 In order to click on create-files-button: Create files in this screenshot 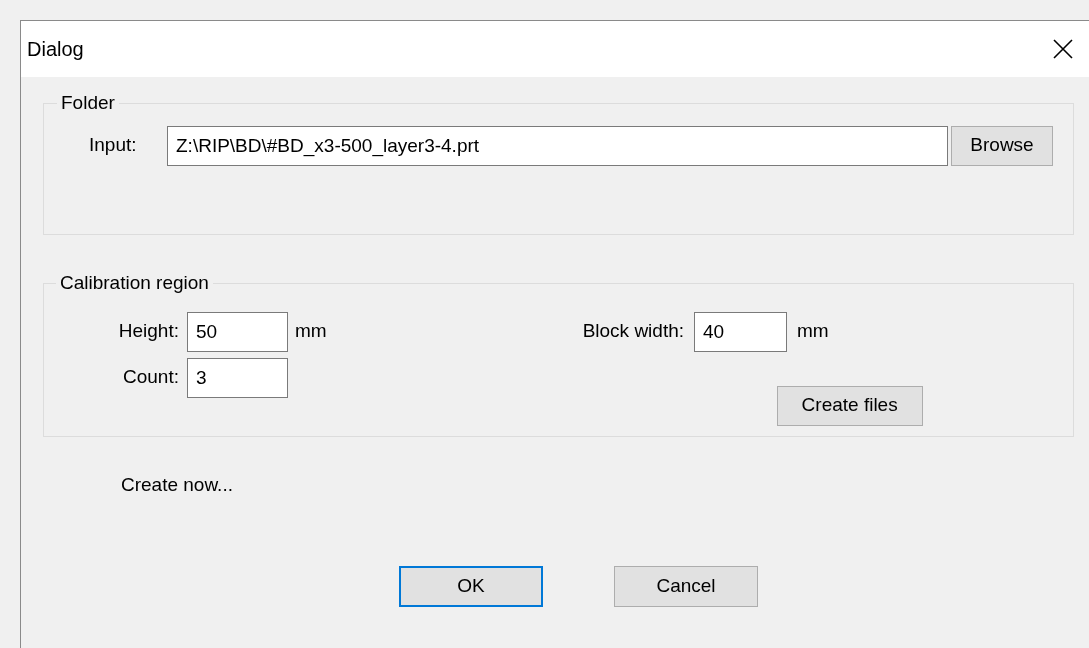, I will do `click(849, 405)`.